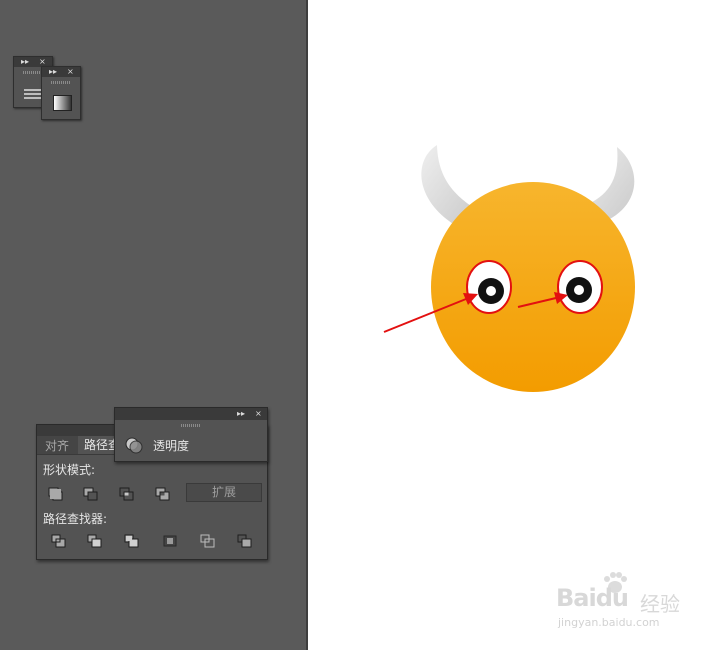 Image resolution: width=722 pixels, height=650 pixels. I want to click on right-eye, so click(580, 287).